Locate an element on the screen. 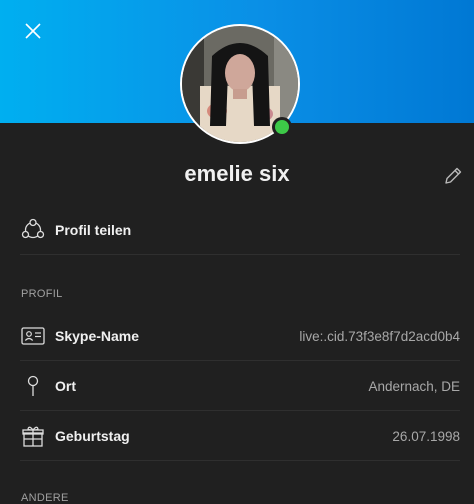 The height and width of the screenshot is (504, 474). pencil-icon is located at coordinates (453, 175).